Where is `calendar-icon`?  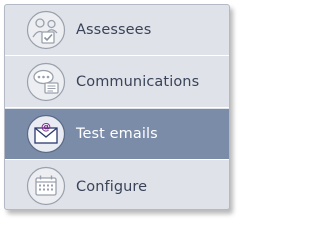 calendar-icon is located at coordinates (46, 186).